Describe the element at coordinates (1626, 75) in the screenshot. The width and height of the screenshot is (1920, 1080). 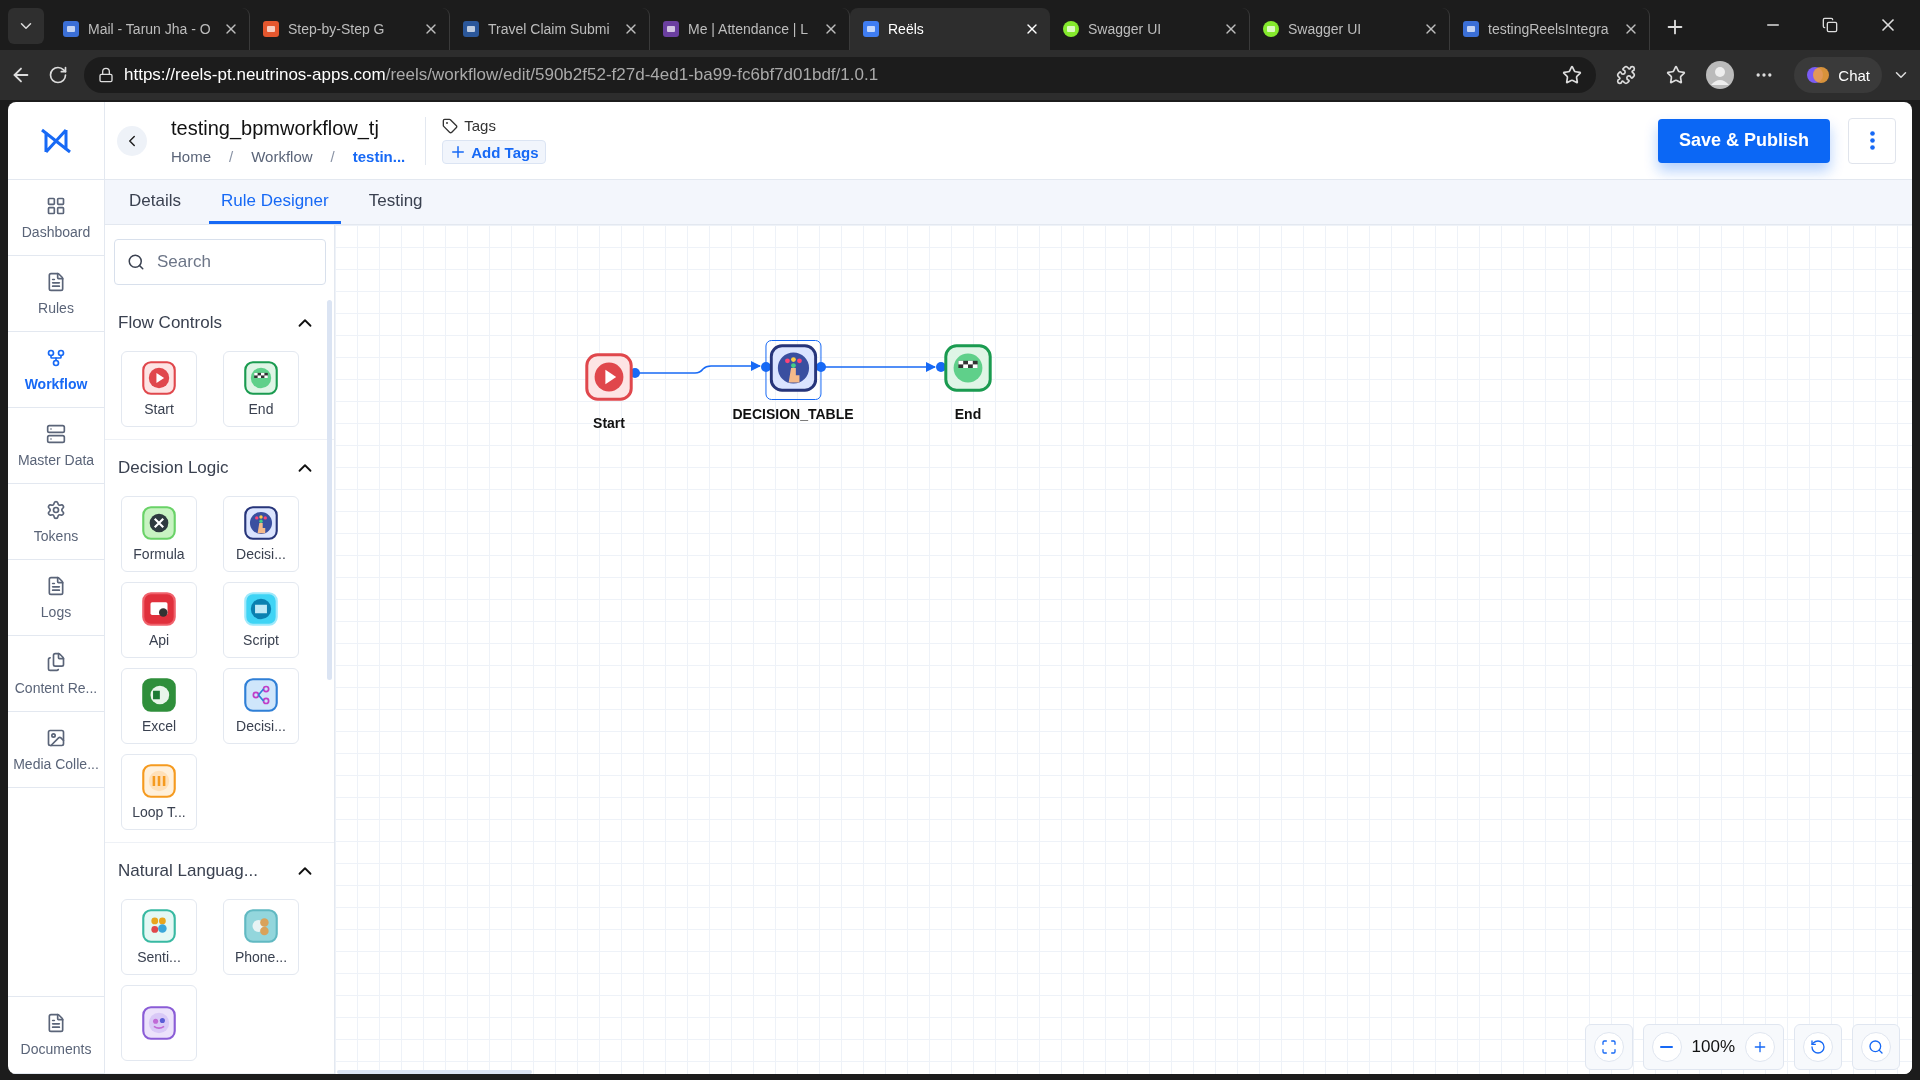
I see `extensions-icon` at that location.